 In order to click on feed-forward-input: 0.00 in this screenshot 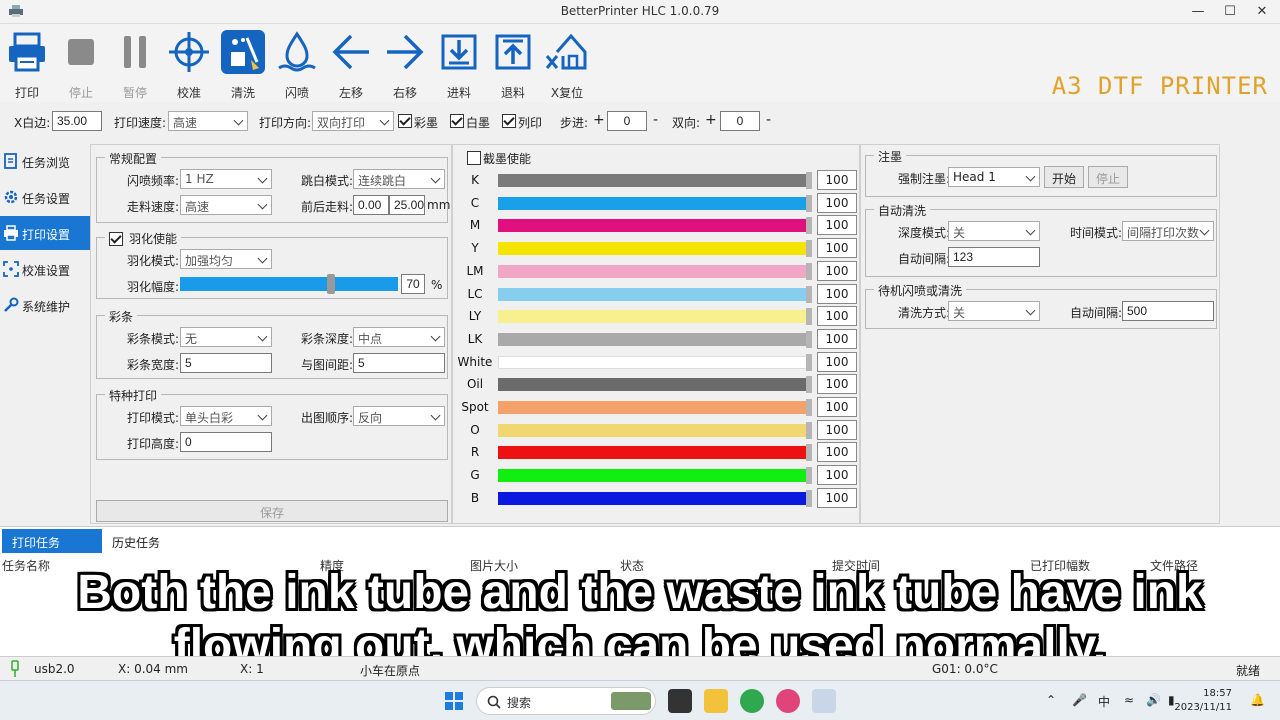, I will do `click(371, 205)`.